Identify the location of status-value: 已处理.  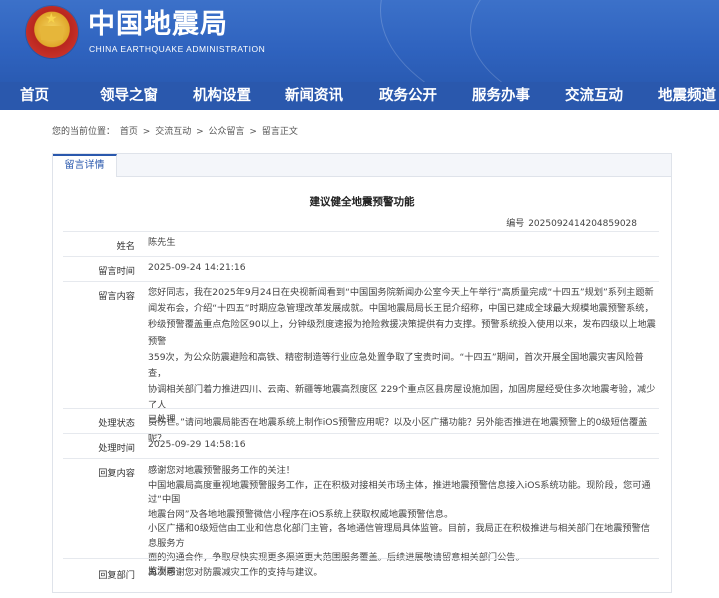
(162, 419).